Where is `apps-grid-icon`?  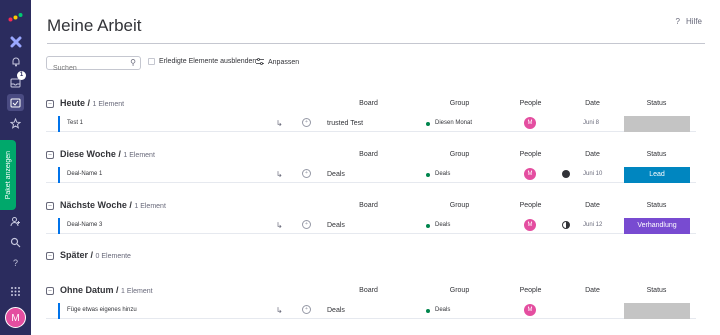
apps-grid-icon is located at coordinates (15, 291).